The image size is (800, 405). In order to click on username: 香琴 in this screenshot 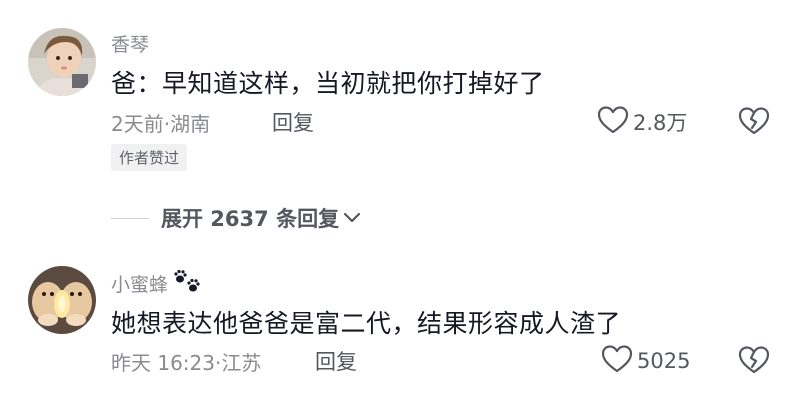, I will do `click(130, 43)`.